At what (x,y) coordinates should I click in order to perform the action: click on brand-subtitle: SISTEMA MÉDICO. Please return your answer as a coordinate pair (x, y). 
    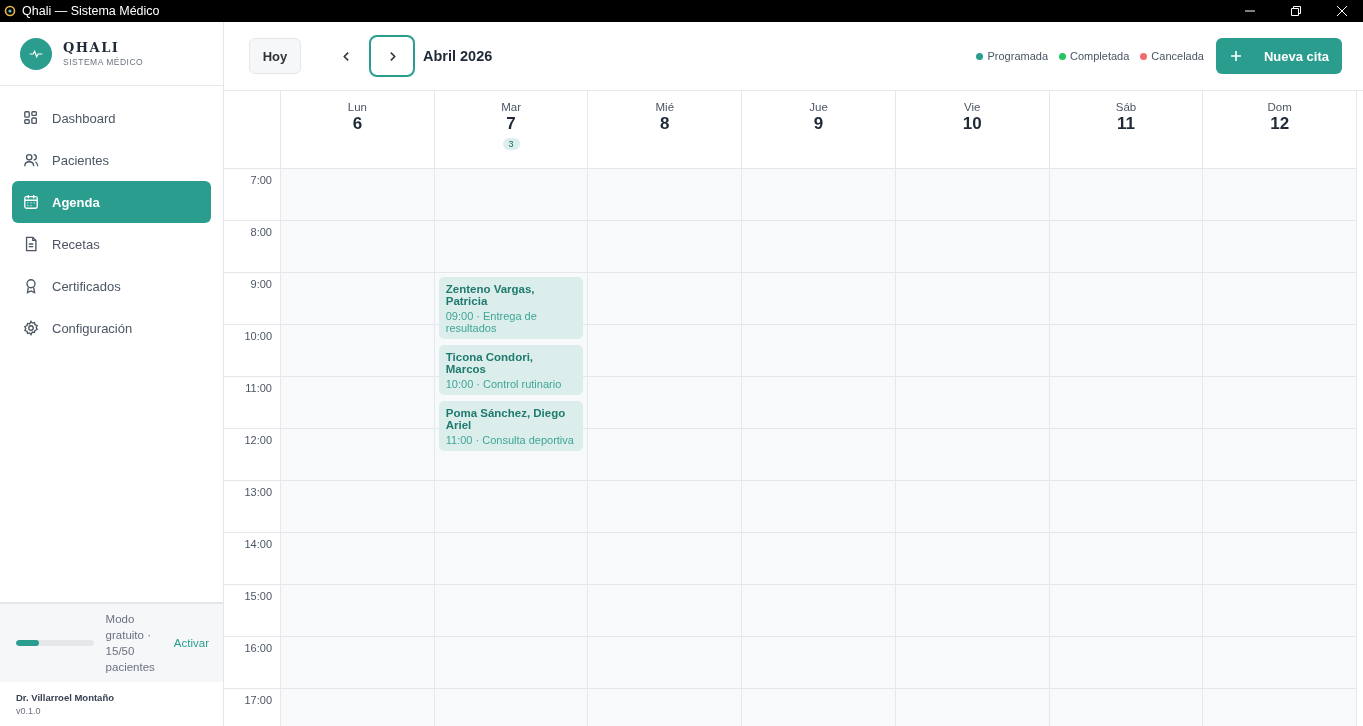
    Looking at the image, I should click on (103, 62).